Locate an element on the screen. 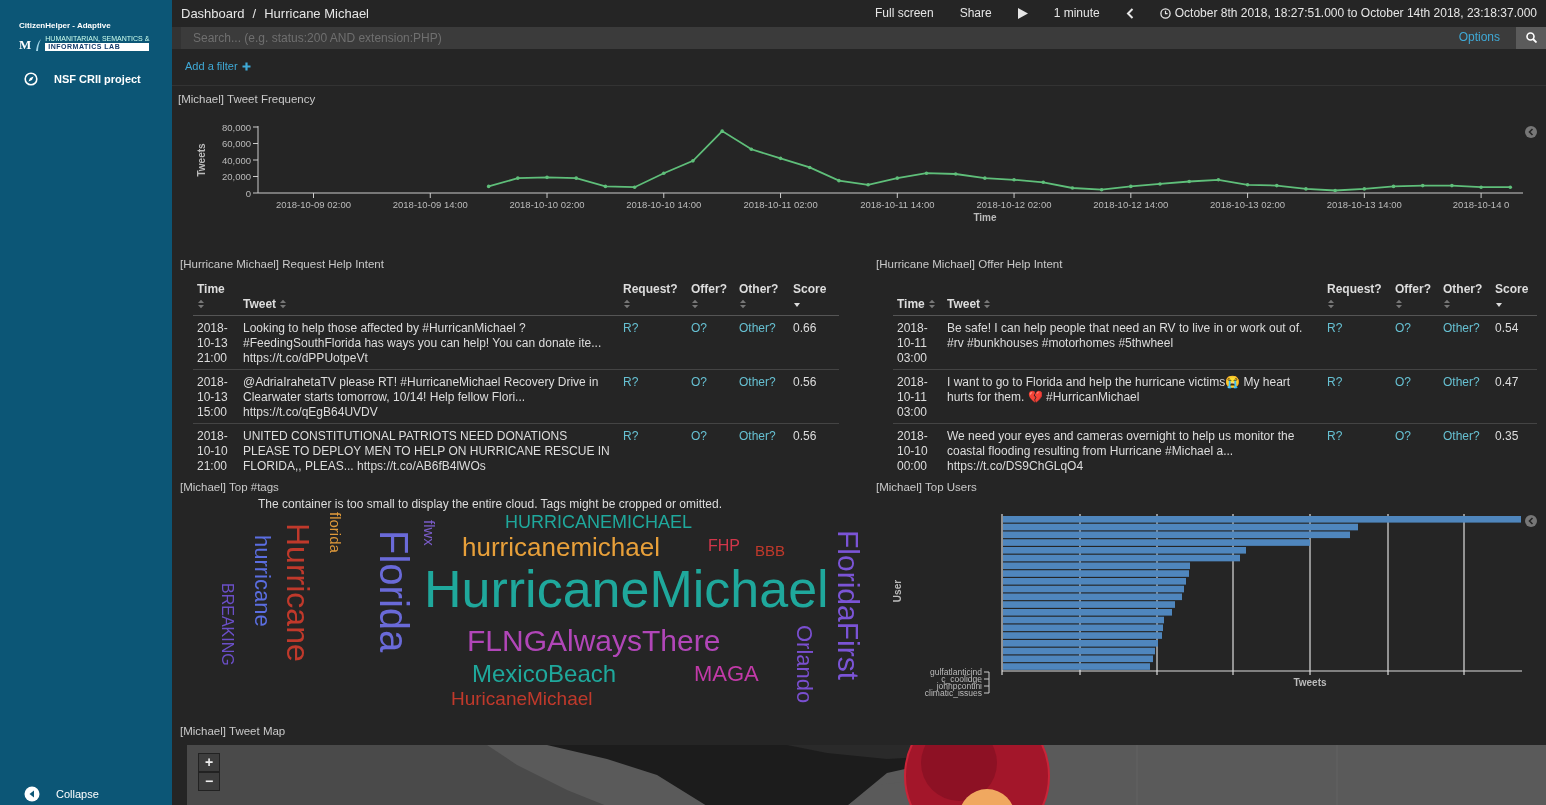  back-button is located at coordinates (1129, 13).